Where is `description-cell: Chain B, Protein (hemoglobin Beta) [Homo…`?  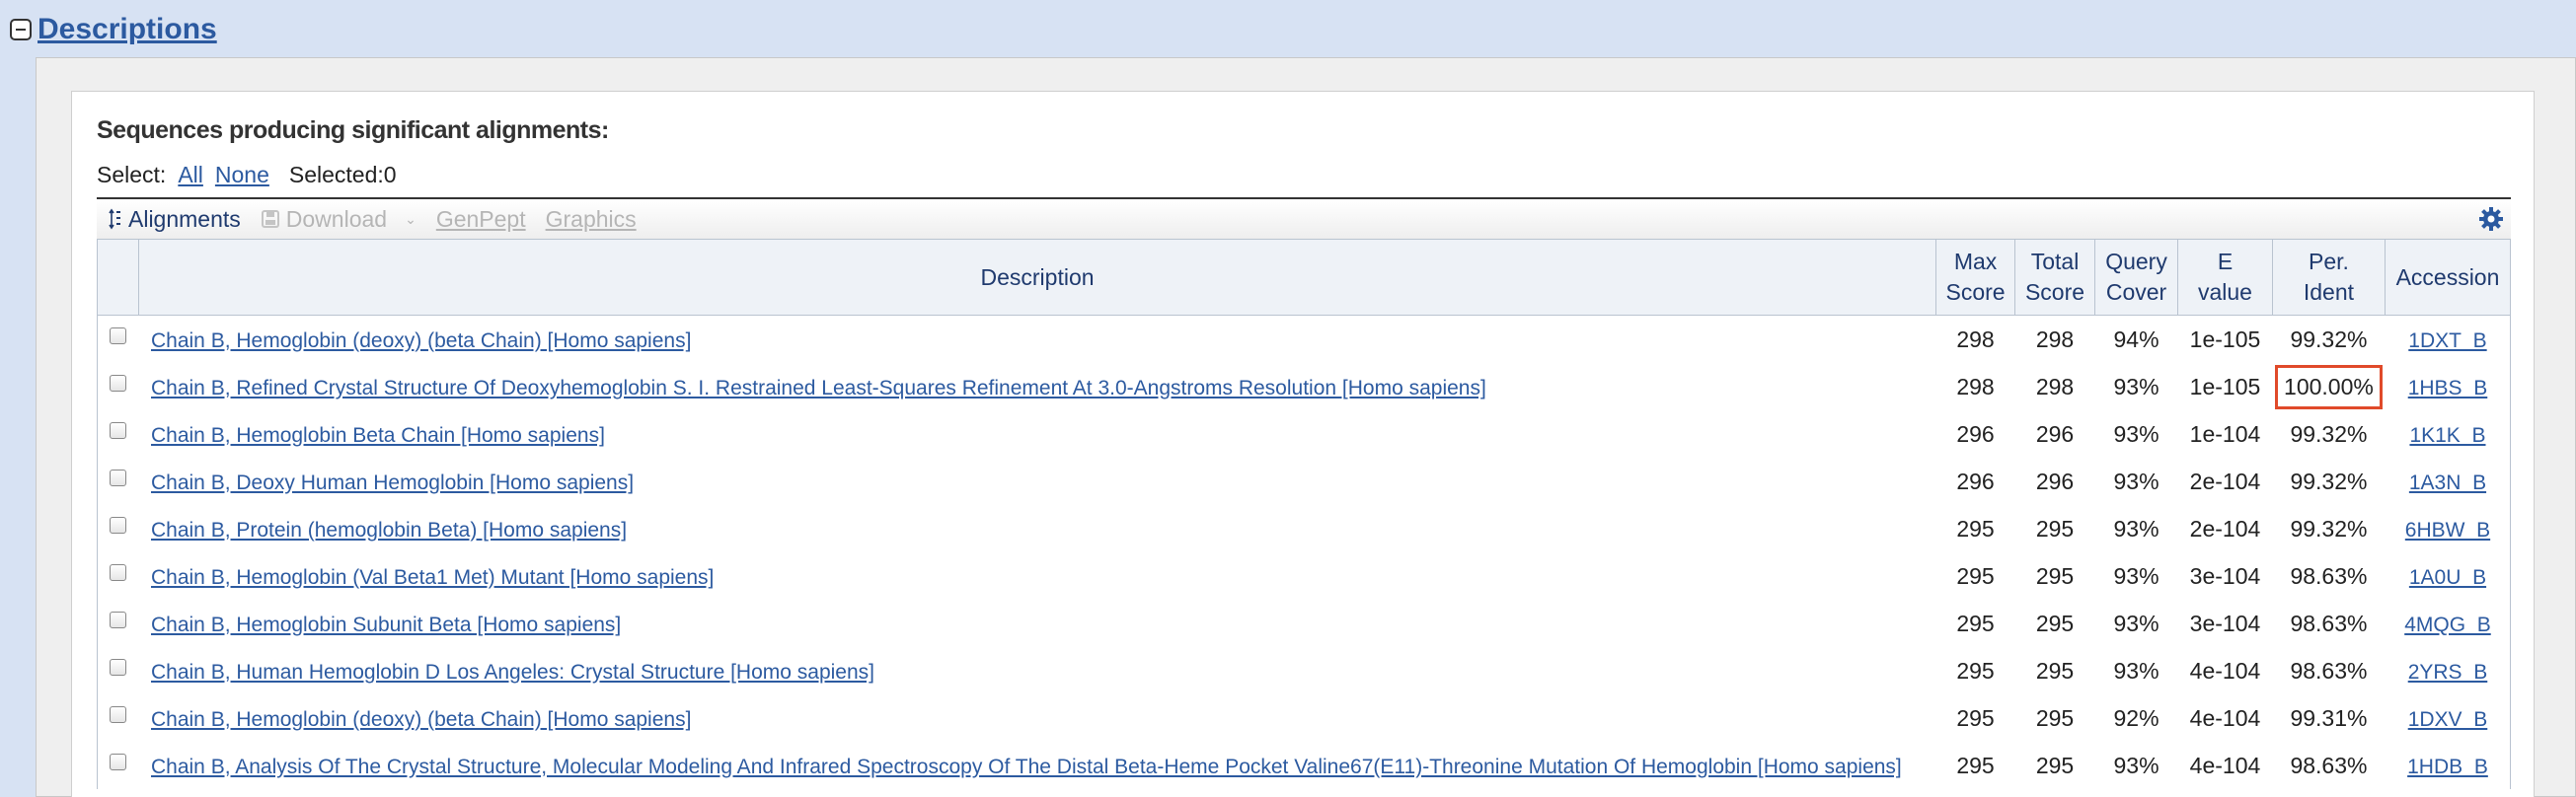
description-cell: Chain B, Protein (hemoglobin Beta) [Homo… is located at coordinates (1036, 528).